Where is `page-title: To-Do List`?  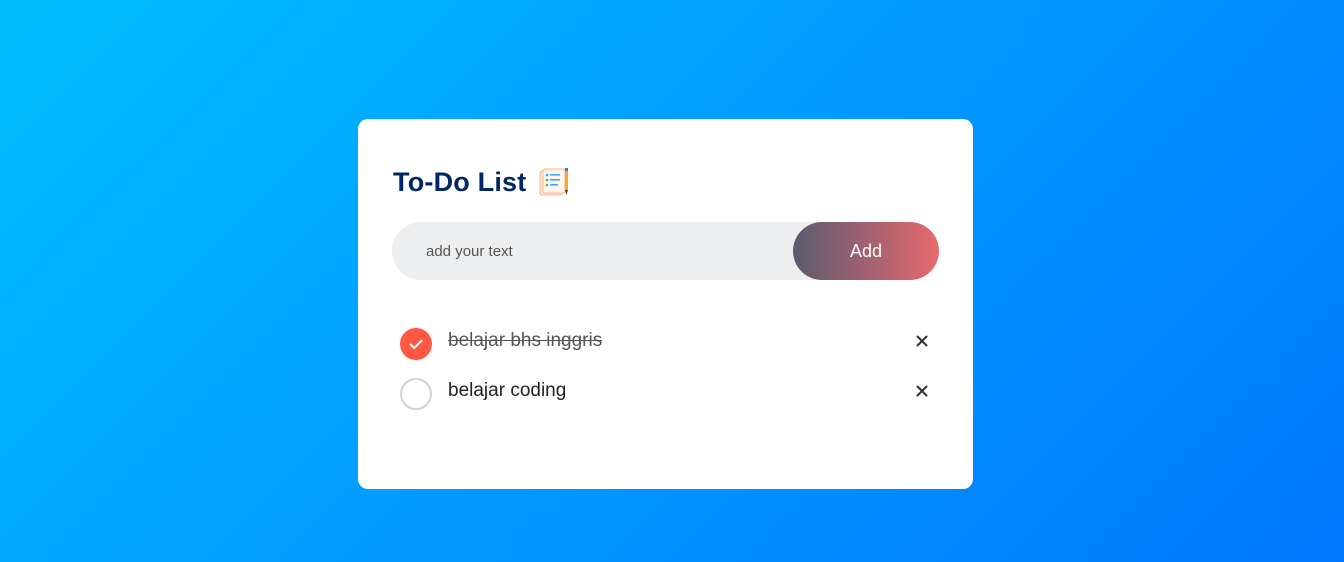 page-title: To-Do List is located at coordinates (460, 181).